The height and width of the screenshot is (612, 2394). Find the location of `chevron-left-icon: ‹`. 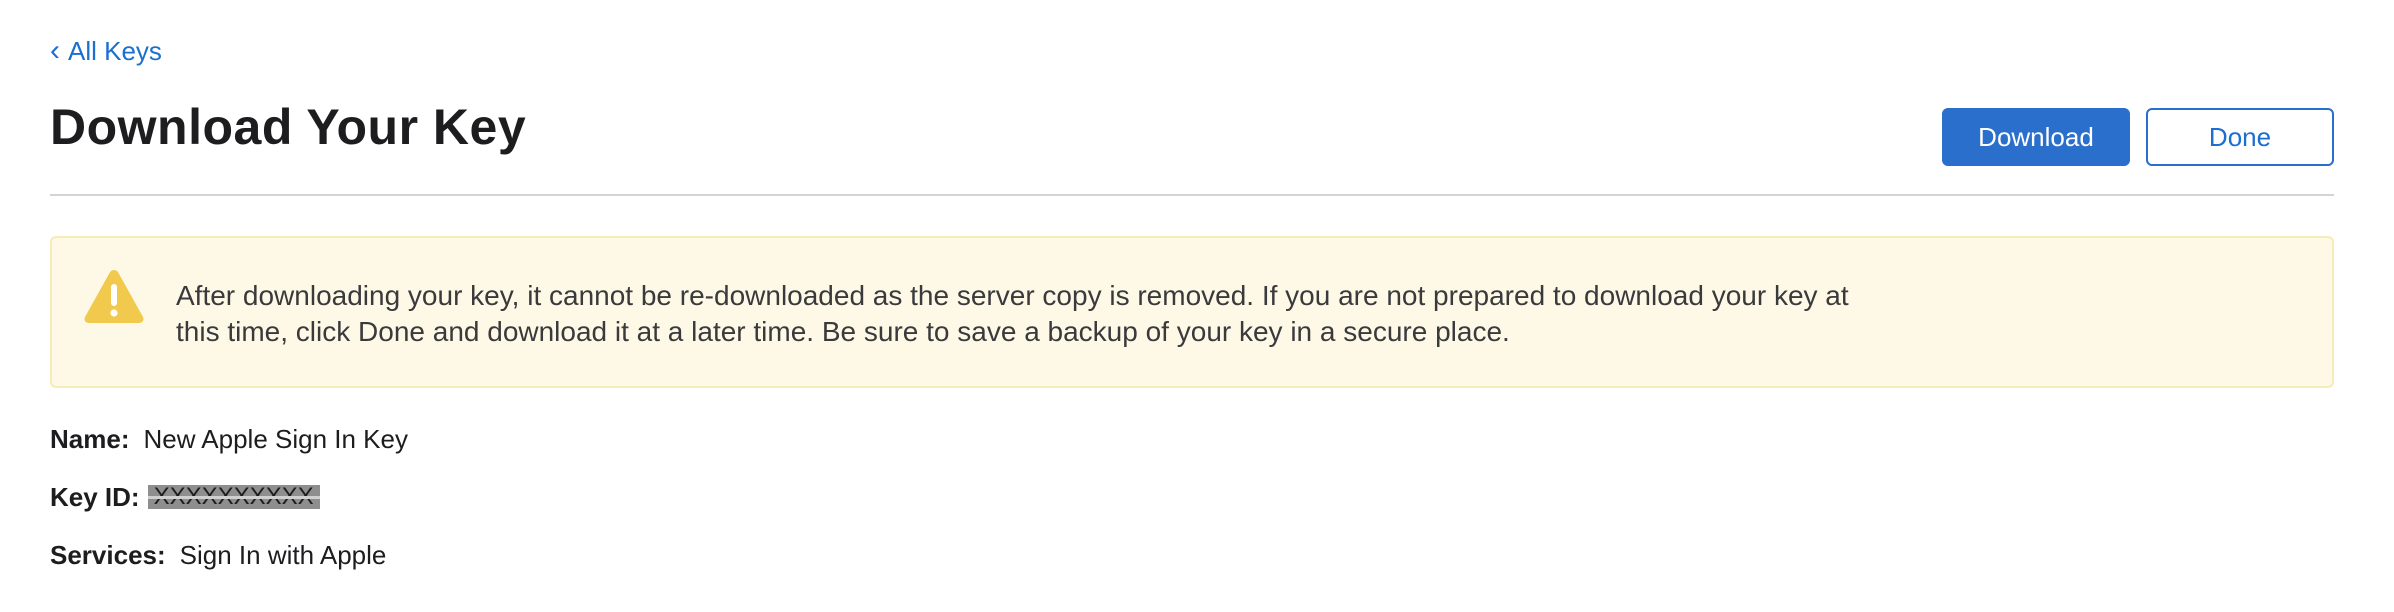

chevron-left-icon: ‹ is located at coordinates (55, 50).